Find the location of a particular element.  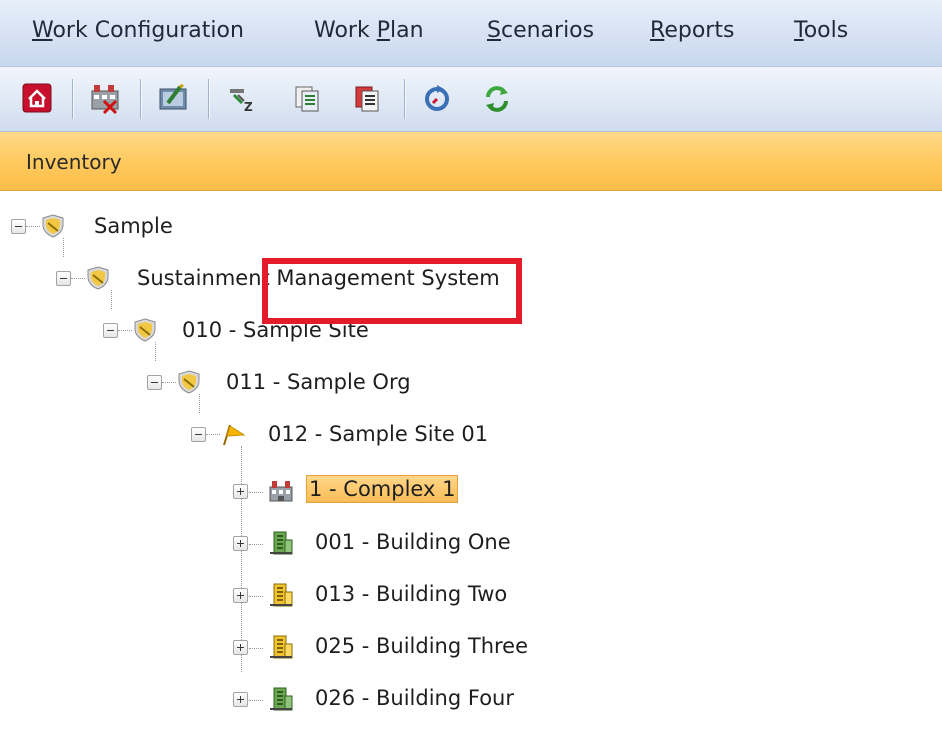

highlight-annotation-box is located at coordinates (392, 291).